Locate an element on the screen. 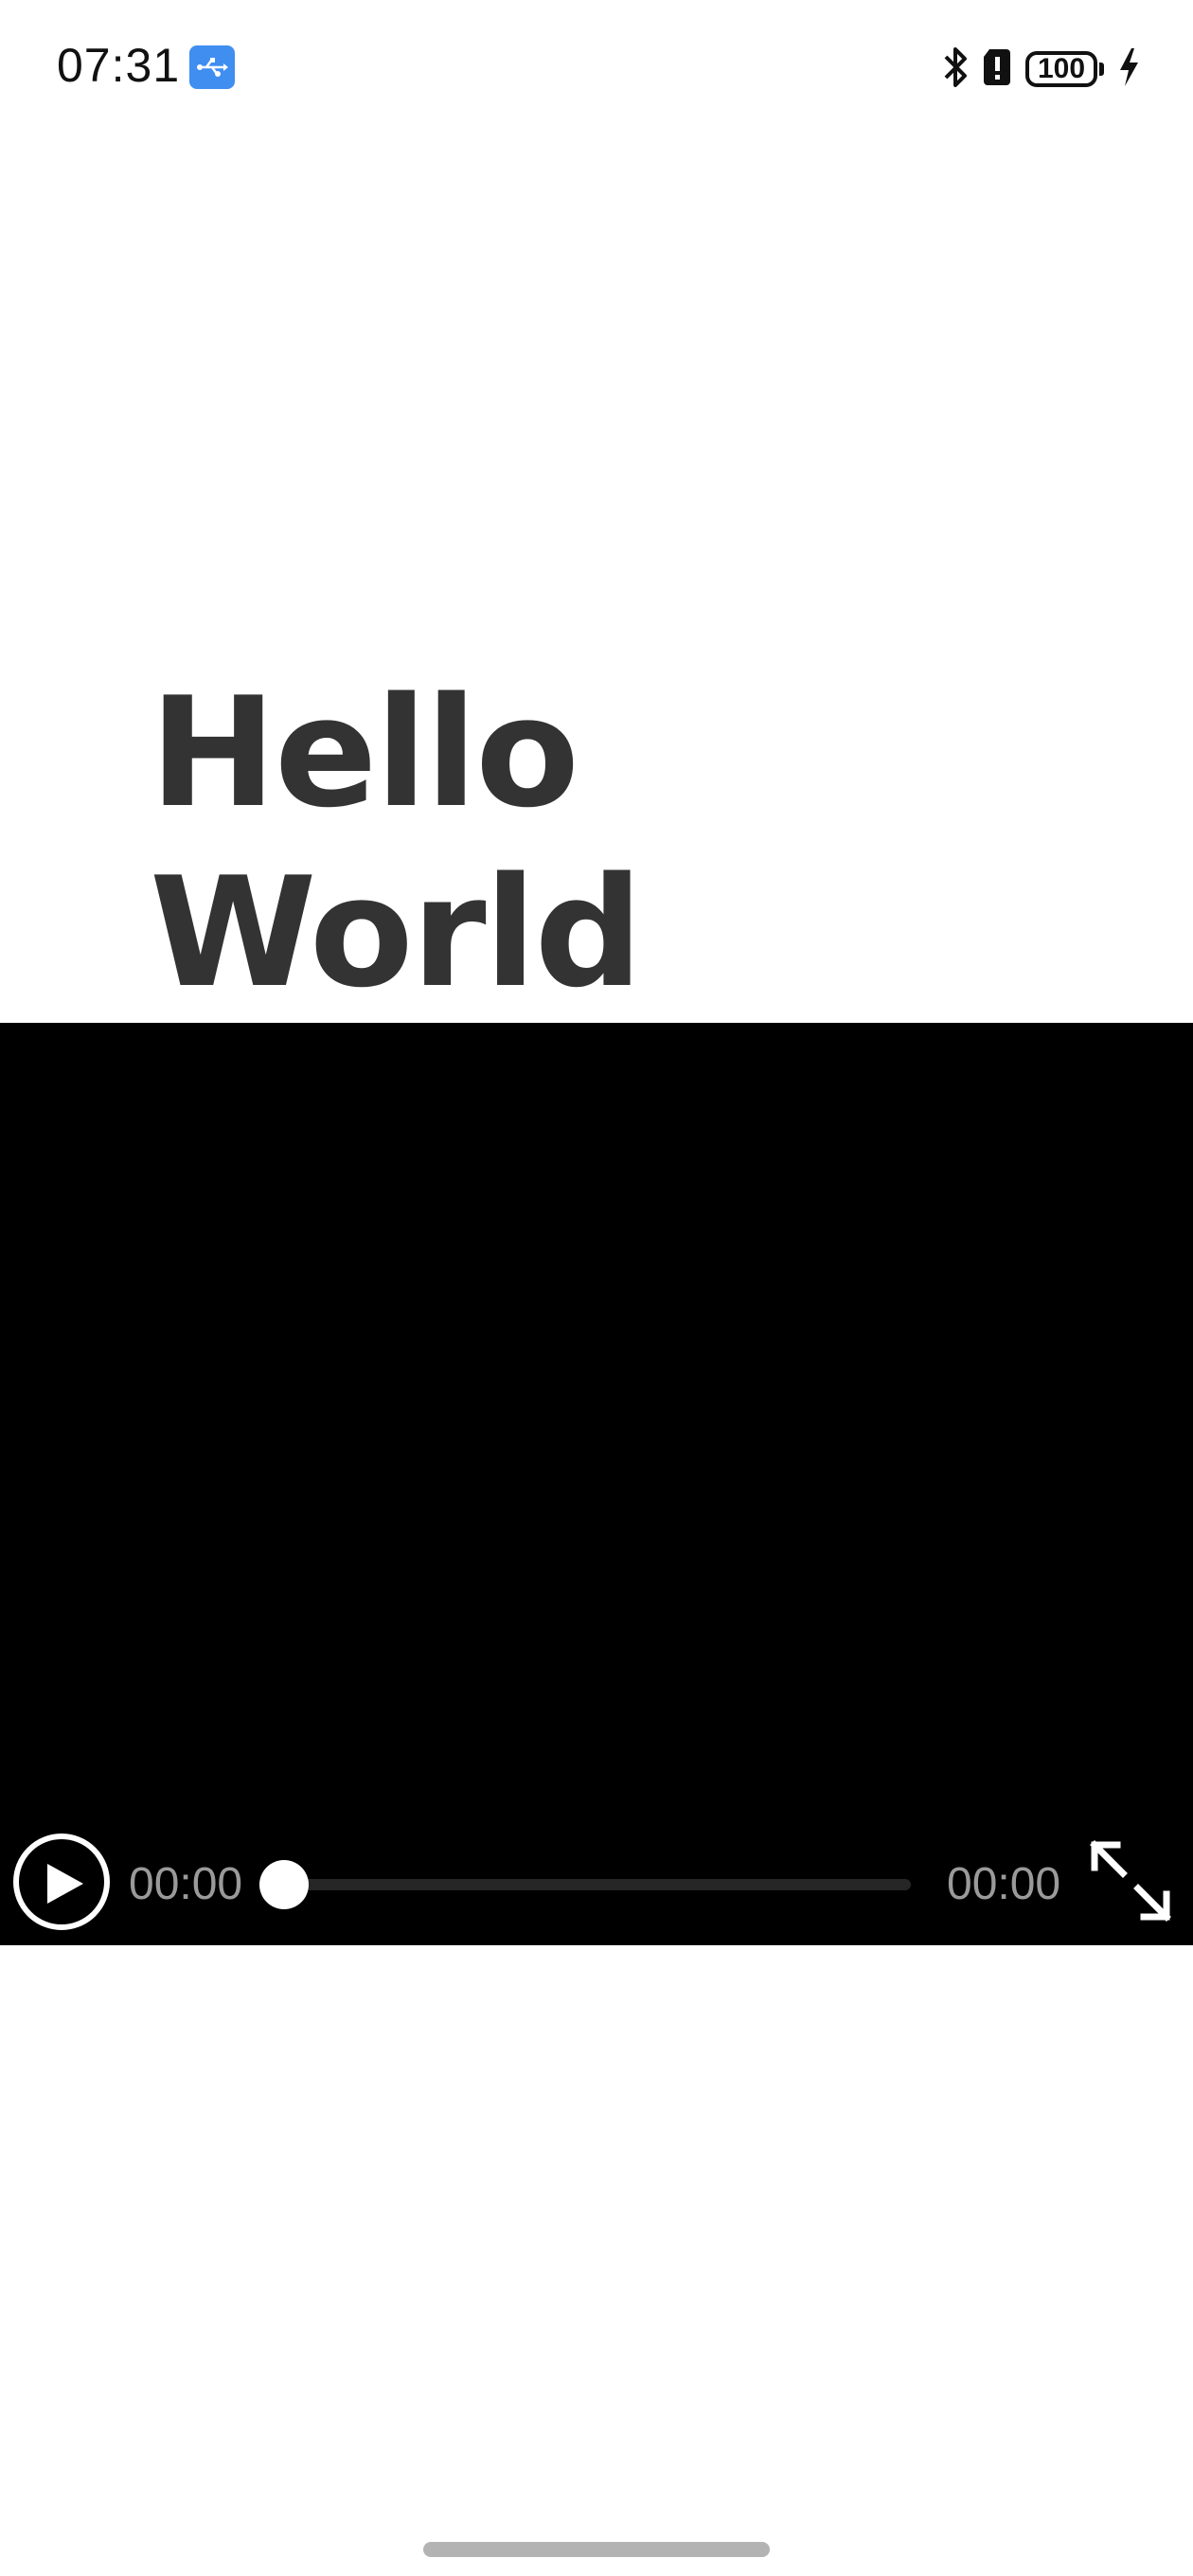 The width and height of the screenshot is (1193, 2576). status-bar: 07:31 100 is located at coordinates (596, 66).